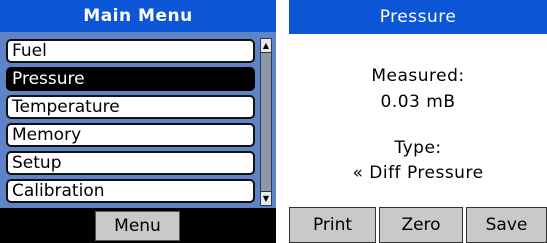  What do you see at coordinates (130, 107) in the screenshot?
I see `menu-item-temperature: Temperature` at bounding box center [130, 107].